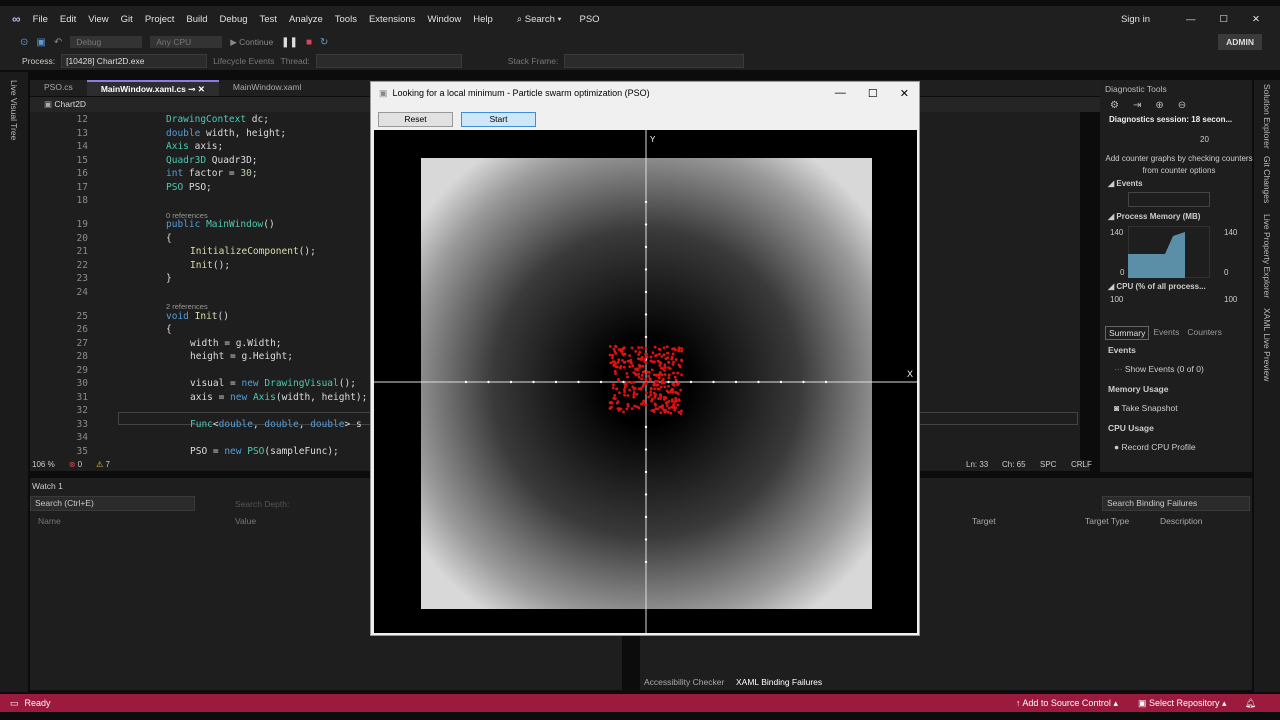 Image resolution: width=1280 pixels, height=720 pixels. What do you see at coordinates (267, 88) in the screenshot?
I see `tab-mainwindow-xaml: MainWindow.xaml` at bounding box center [267, 88].